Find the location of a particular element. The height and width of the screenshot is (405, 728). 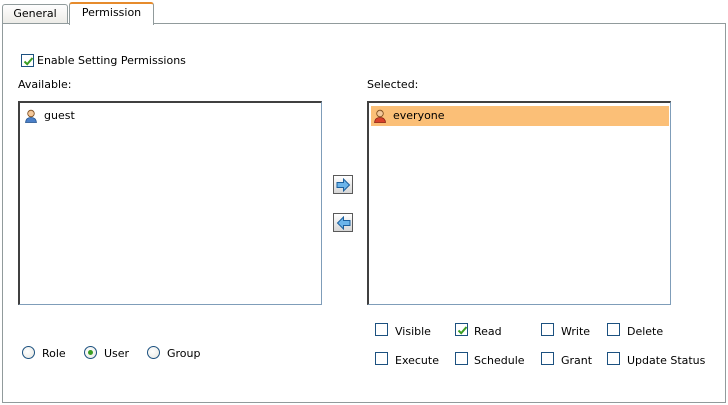

role-icon is located at coordinates (380, 116).